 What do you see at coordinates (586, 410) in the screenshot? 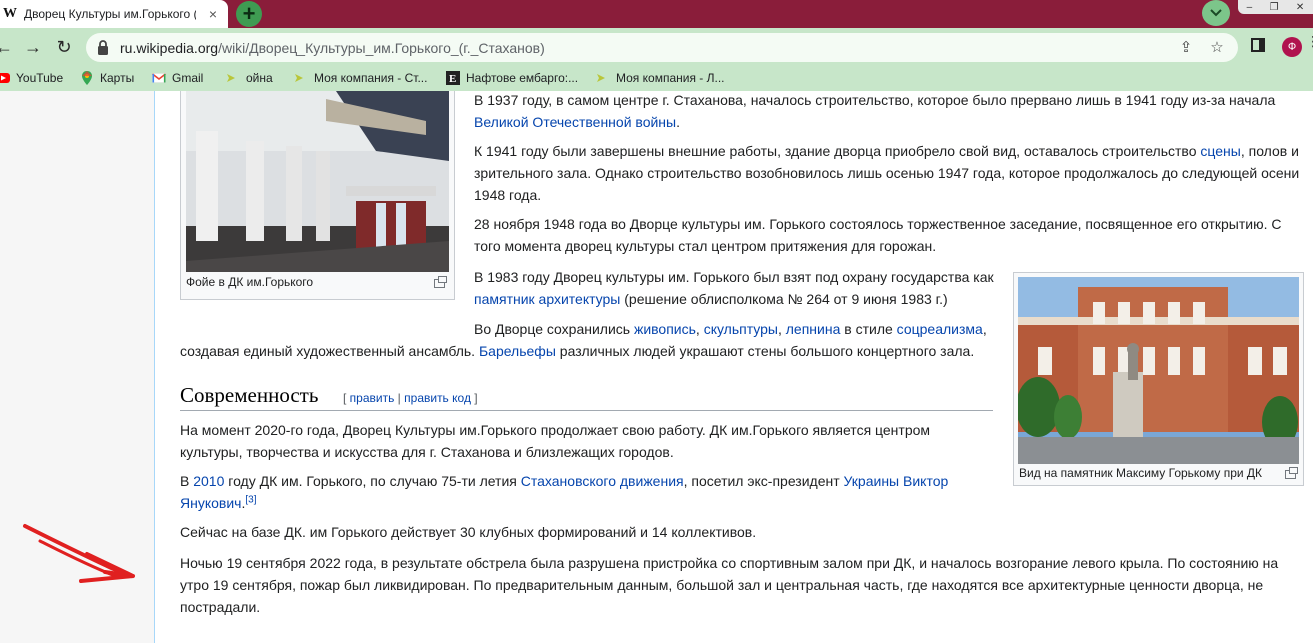
I see `section-divider` at bounding box center [586, 410].